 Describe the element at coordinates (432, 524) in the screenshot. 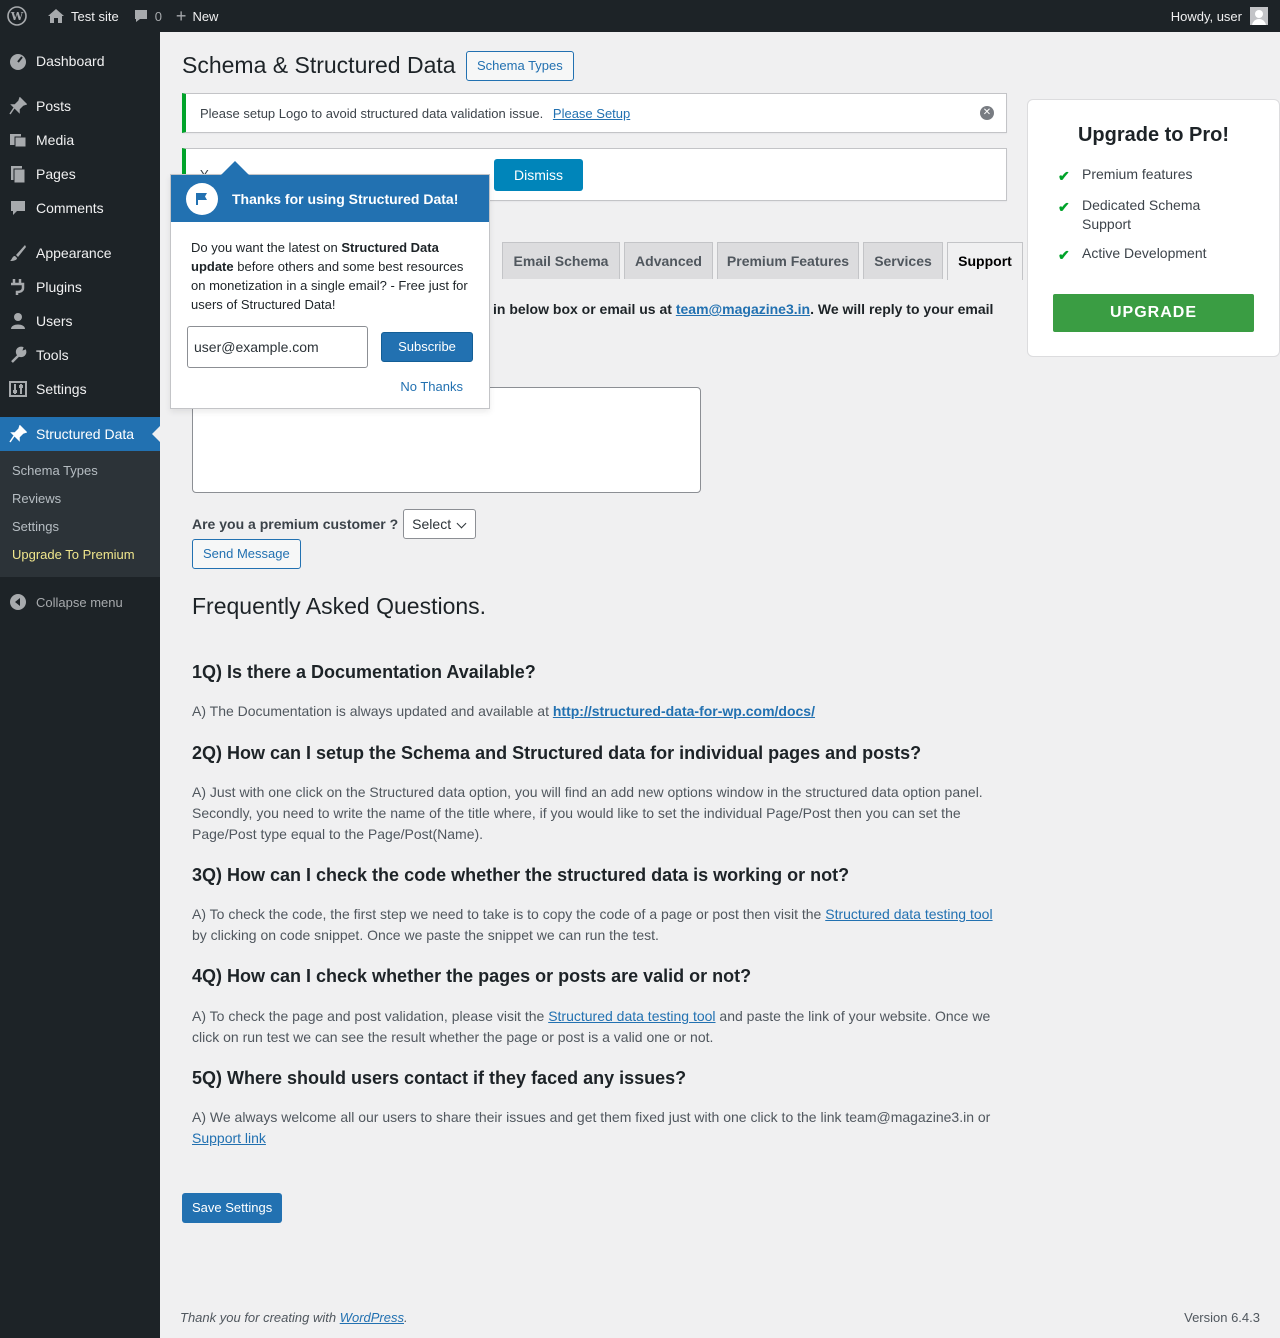

I see `select-value: Select` at that location.